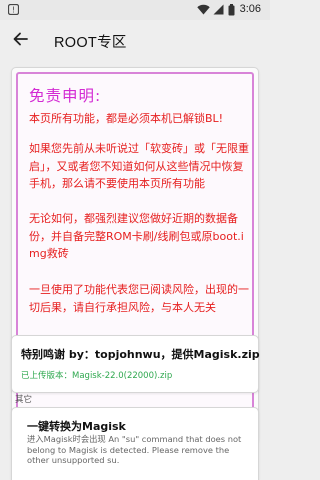 This screenshot has width=320, height=480. I want to click on back-button, so click(20, 41).